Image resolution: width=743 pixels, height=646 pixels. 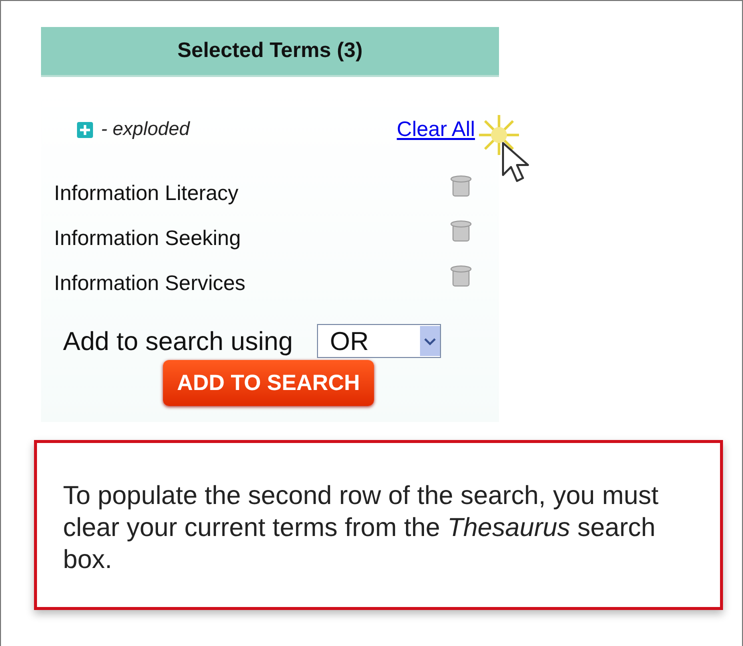 I want to click on term-label: Information Seeking, so click(x=147, y=238).